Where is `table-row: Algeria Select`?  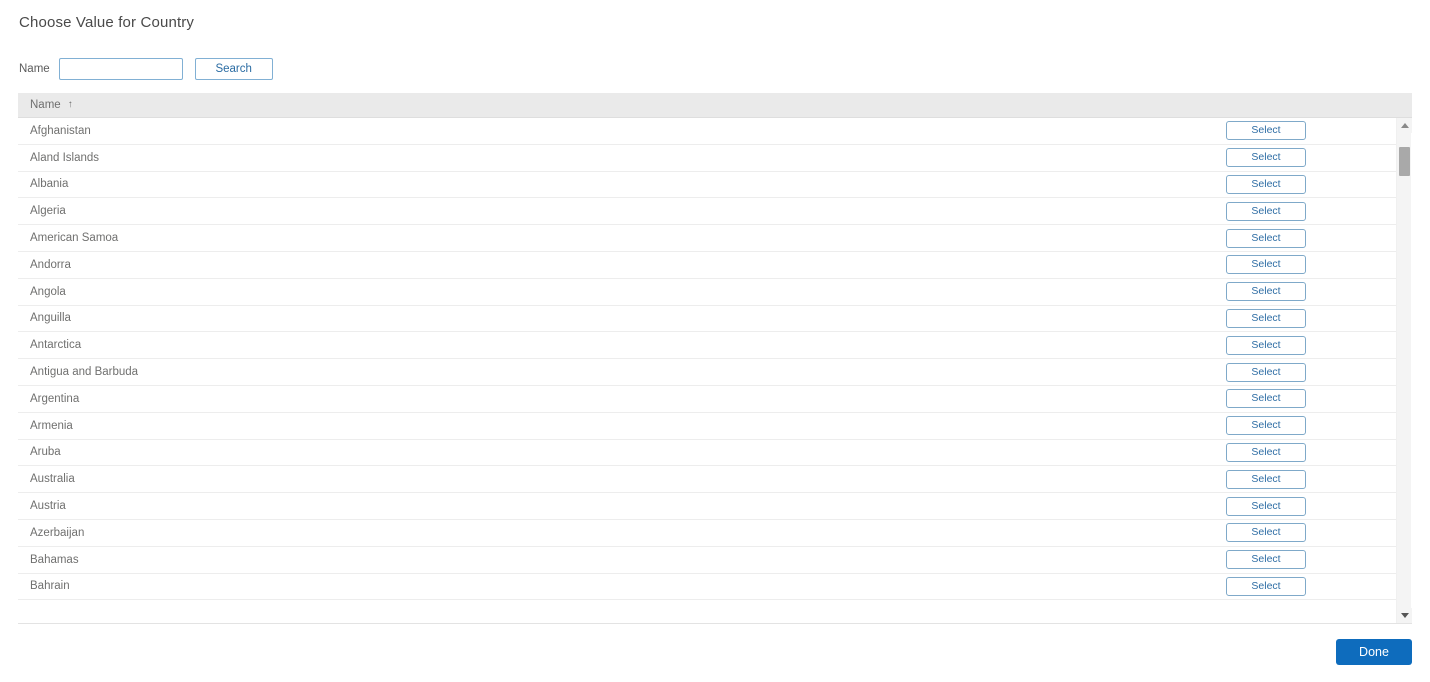 table-row: Algeria Select is located at coordinates (707, 212).